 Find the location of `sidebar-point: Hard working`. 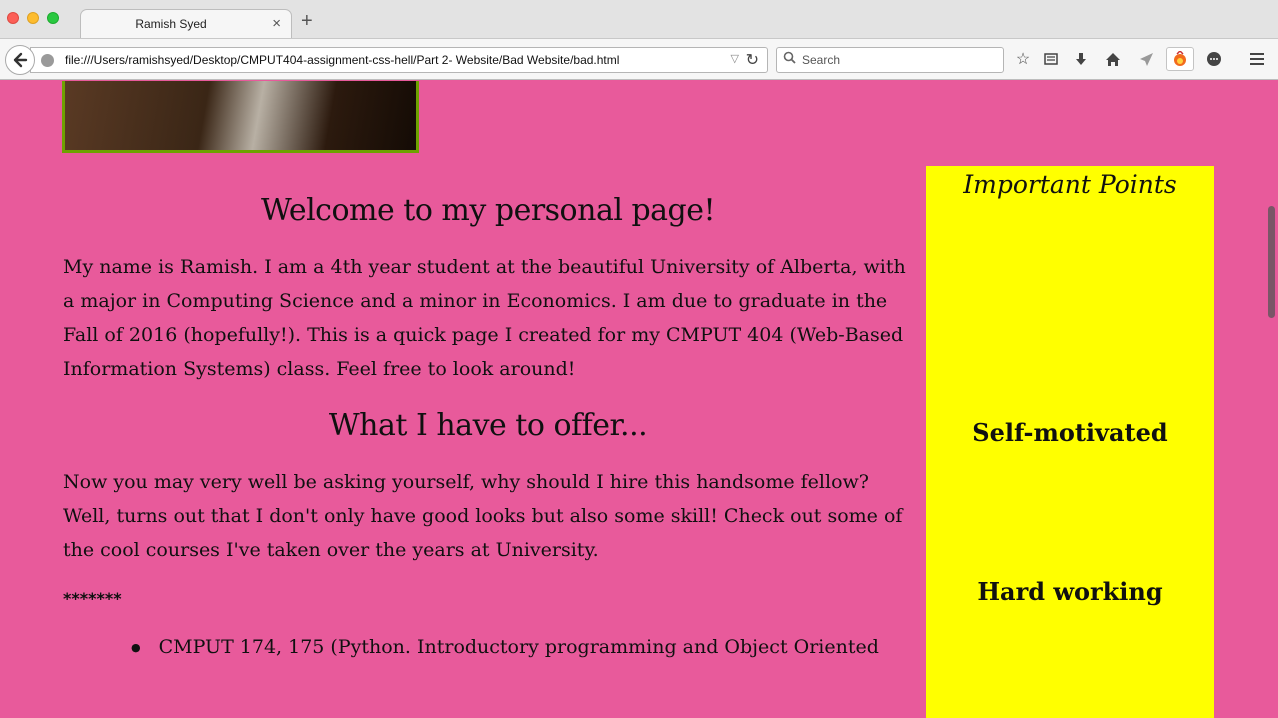

sidebar-point: Hard working is located at coordinates (1070, 591).